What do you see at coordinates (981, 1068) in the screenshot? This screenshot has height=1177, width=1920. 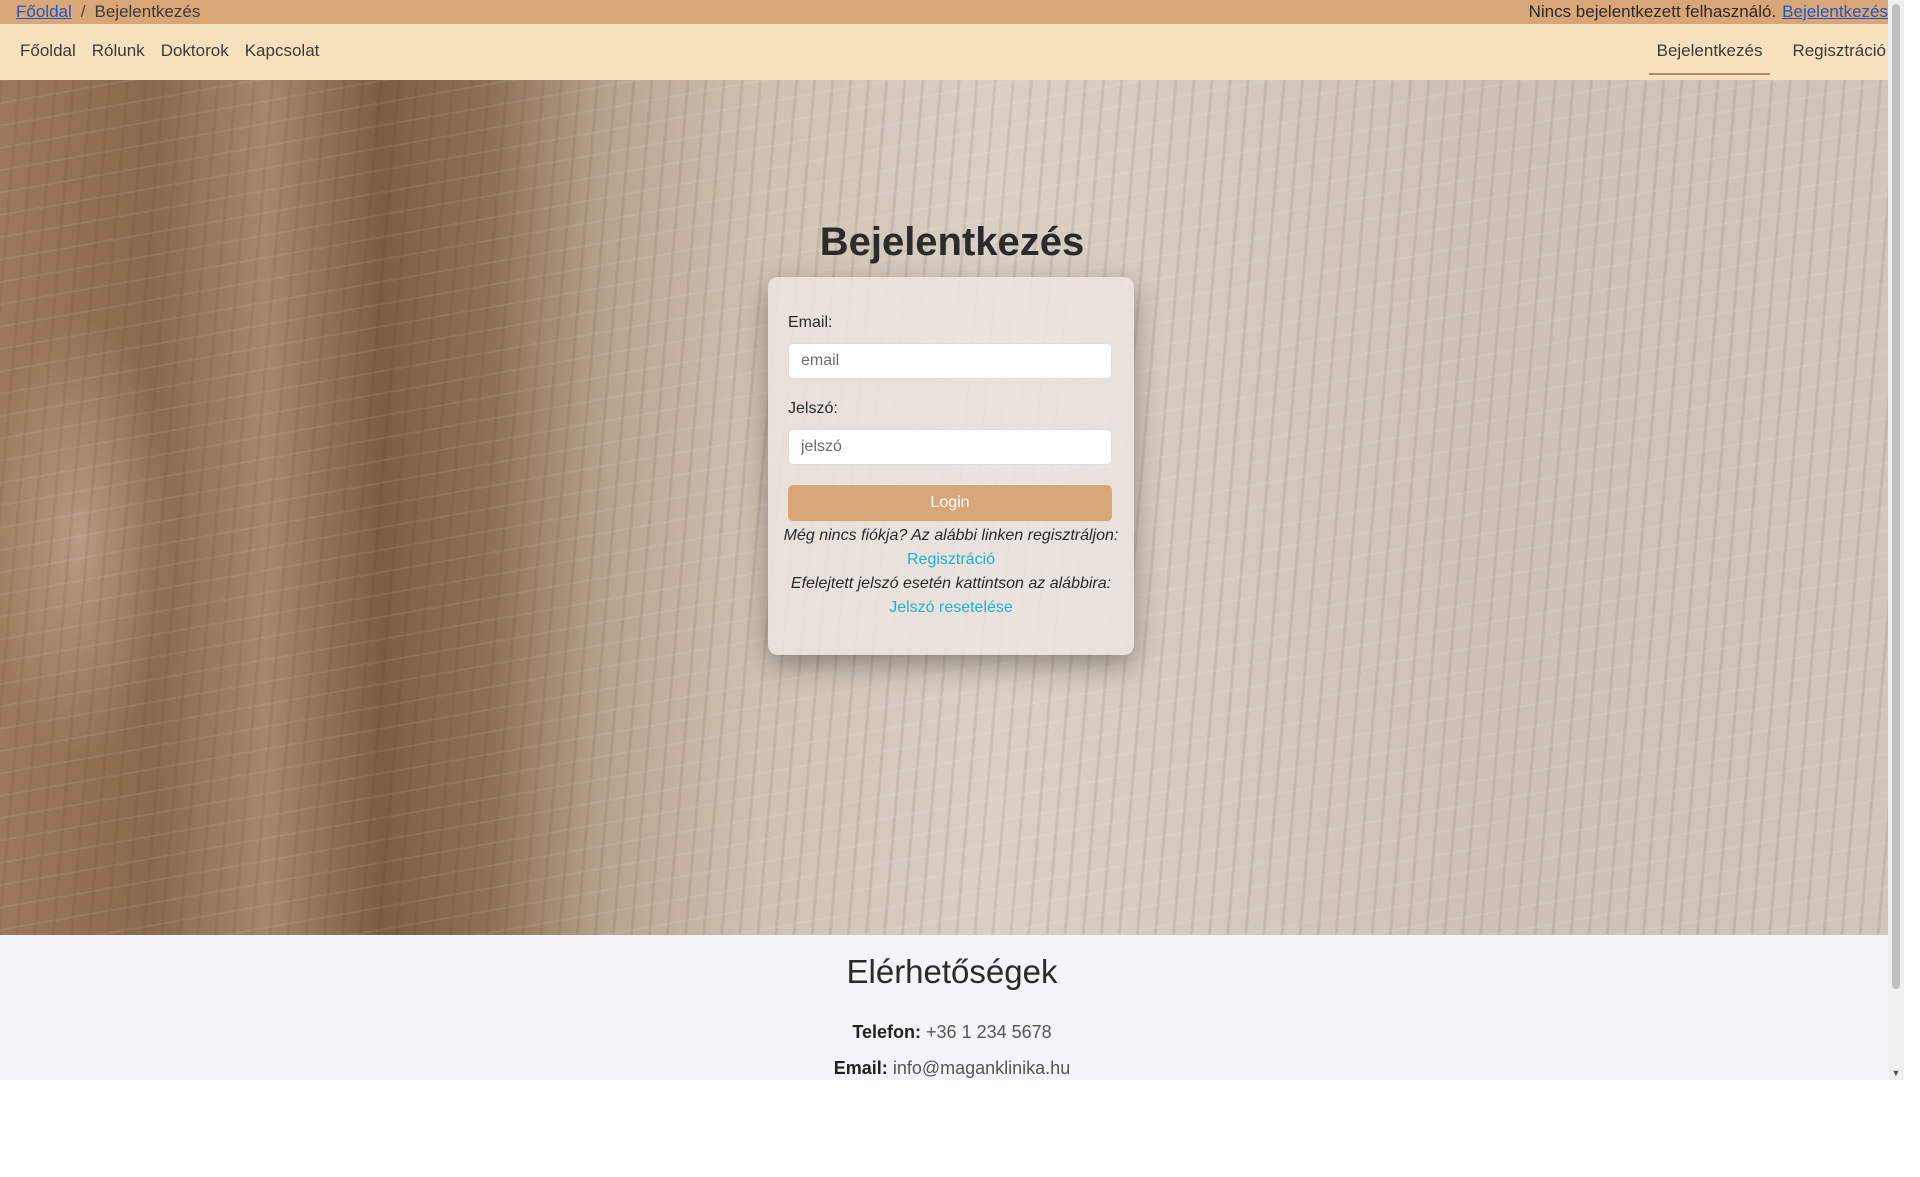 I see `footer-email-value: info@maganklinika.hu` at bounding box center [981, 1068].